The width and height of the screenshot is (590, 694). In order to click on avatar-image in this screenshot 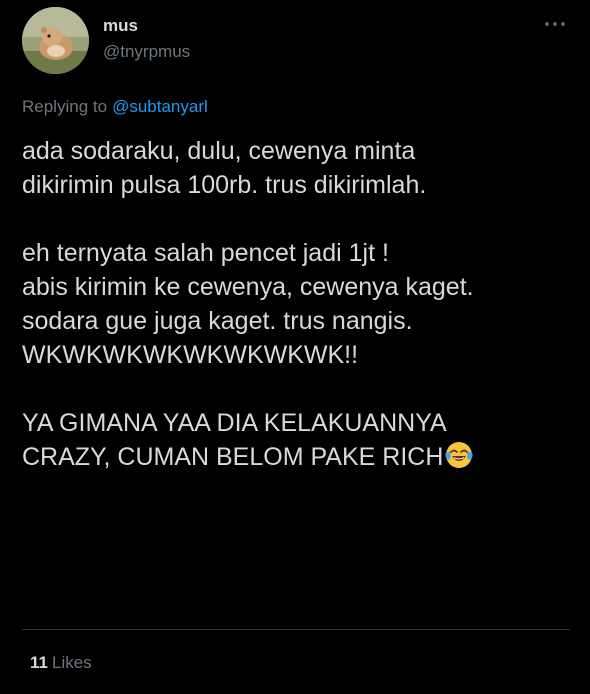, I will do `click(55, 40)`.